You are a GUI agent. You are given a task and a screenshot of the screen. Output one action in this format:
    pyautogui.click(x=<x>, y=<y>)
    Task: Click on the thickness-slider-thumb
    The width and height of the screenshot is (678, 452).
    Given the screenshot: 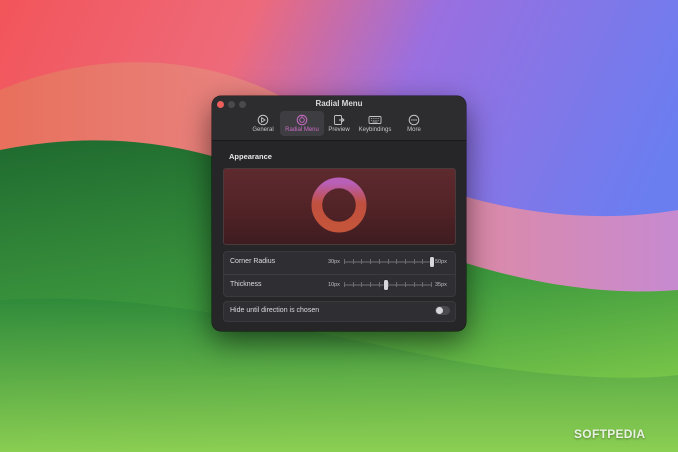 What is the action you would take?
    pyautogui.click(x=386, y=285)
    